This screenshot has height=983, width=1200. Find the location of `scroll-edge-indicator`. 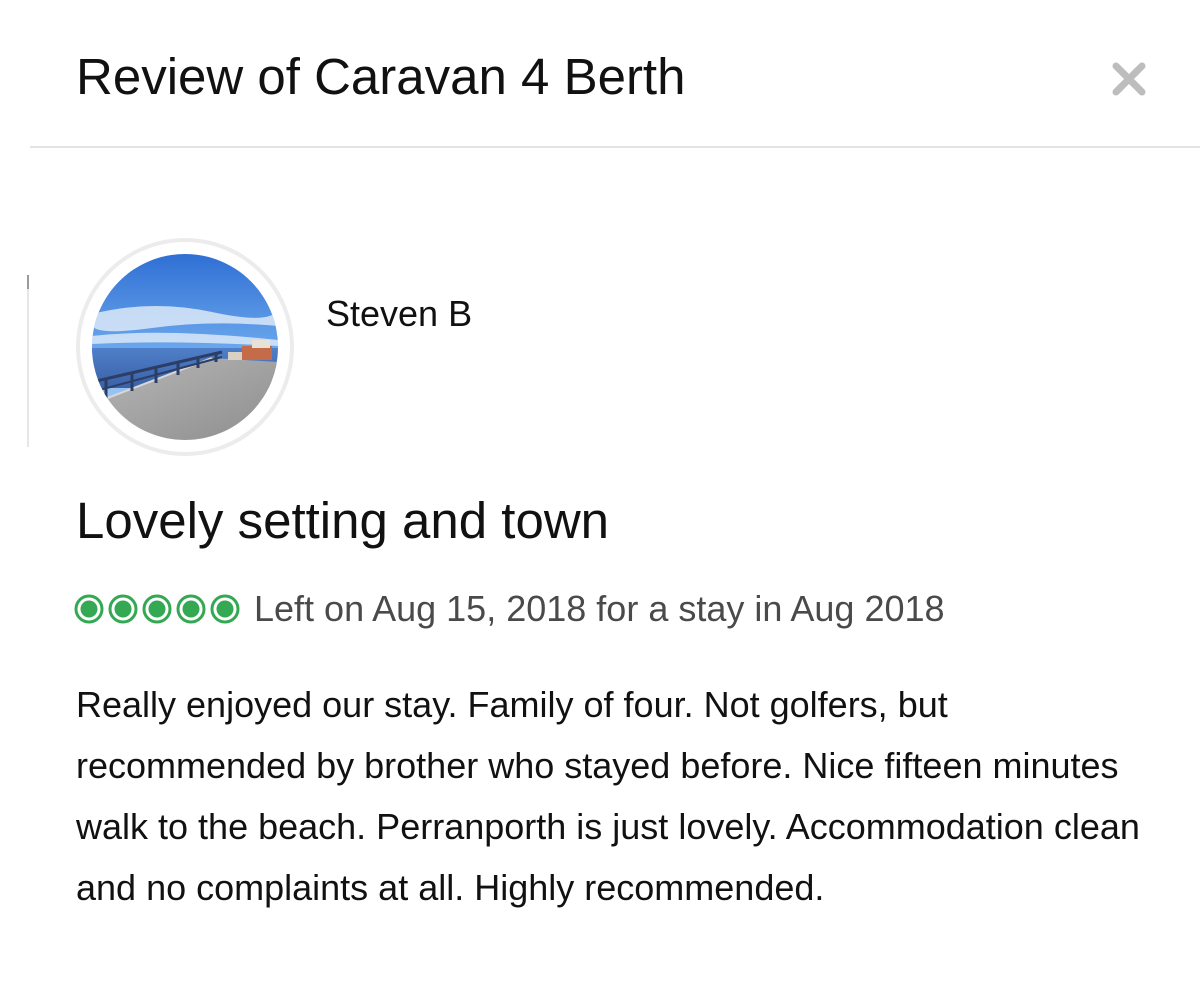

scroll-edge-indicator is located at coordinates (28, 361).